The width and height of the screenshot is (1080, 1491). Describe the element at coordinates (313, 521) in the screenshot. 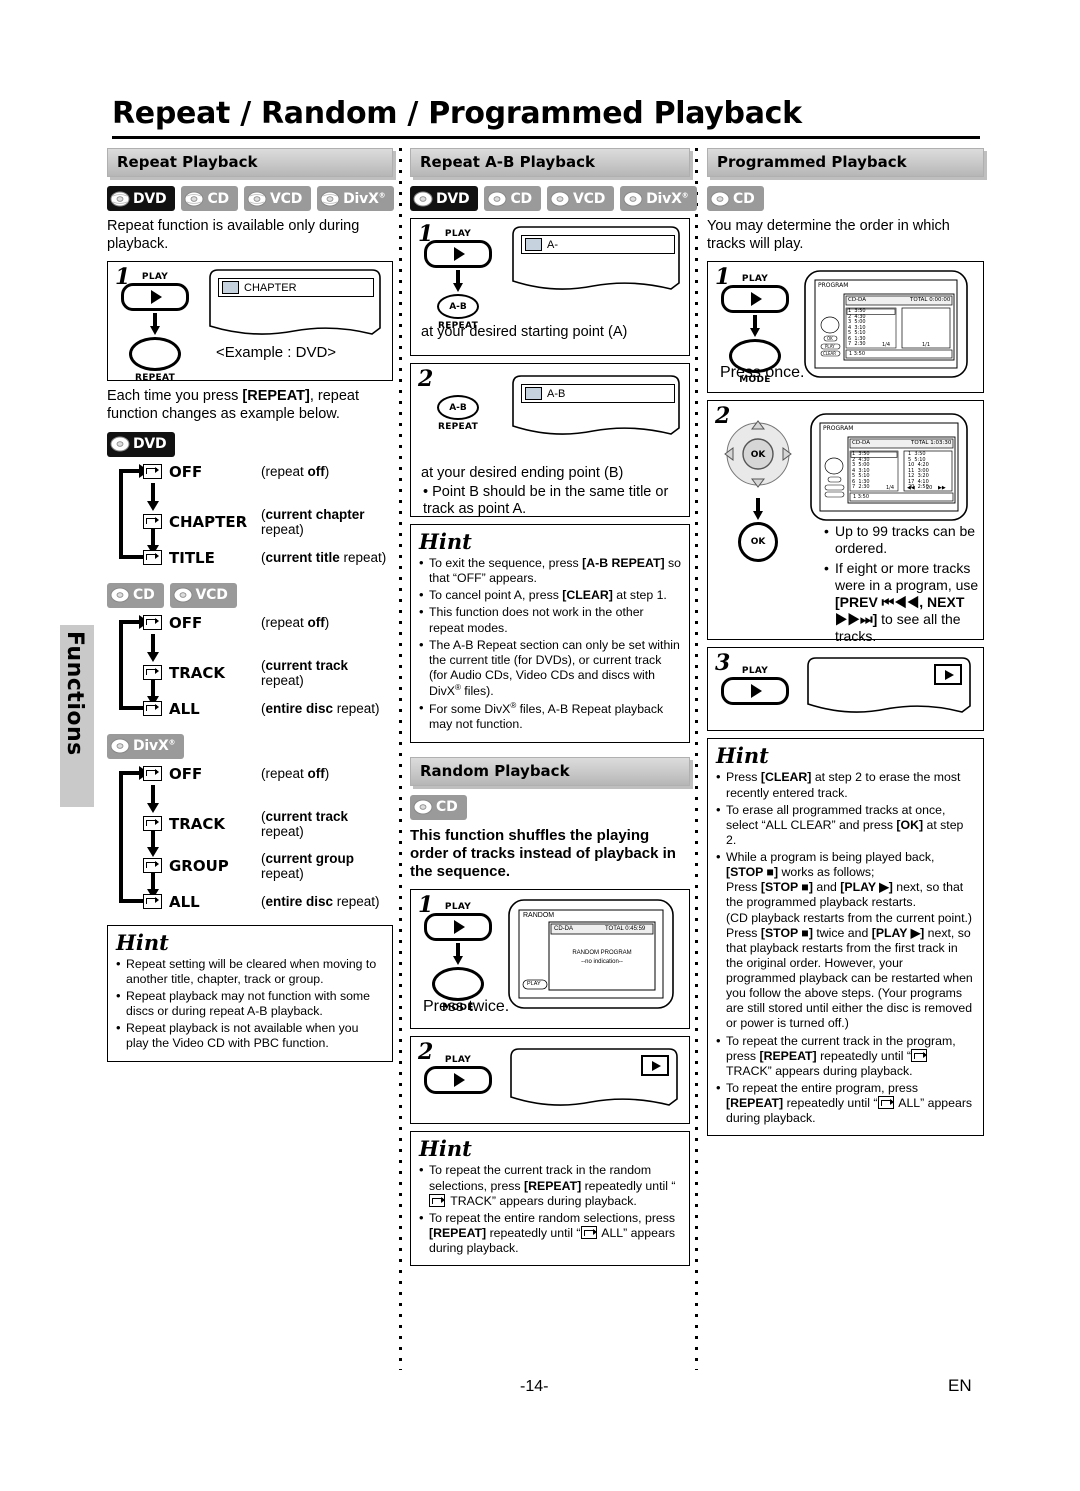

I see `flow-item-desc: (current chapter repeat)` at that location.